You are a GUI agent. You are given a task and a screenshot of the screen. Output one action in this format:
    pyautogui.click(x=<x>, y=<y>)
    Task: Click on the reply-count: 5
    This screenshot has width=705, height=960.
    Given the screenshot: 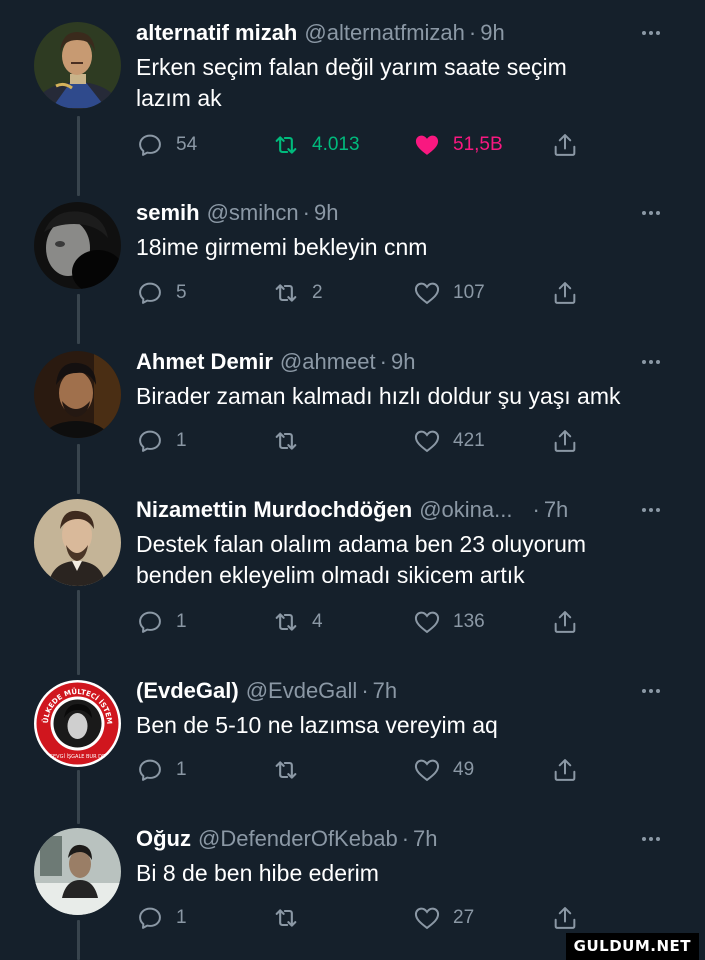 What is the action you would take?
    pyautogui.click(x=181, y=292)
    